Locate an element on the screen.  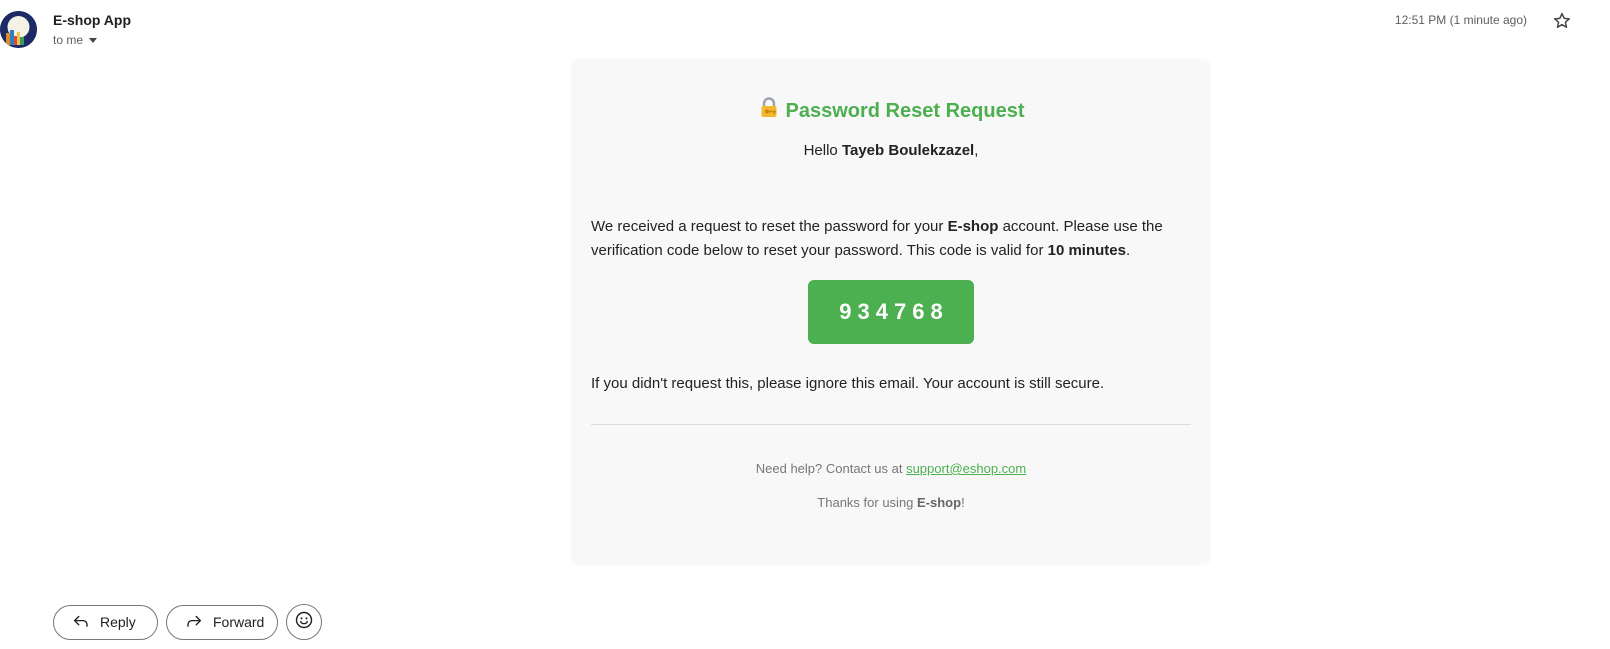
footer-divider is located at coordinates (891, 424).